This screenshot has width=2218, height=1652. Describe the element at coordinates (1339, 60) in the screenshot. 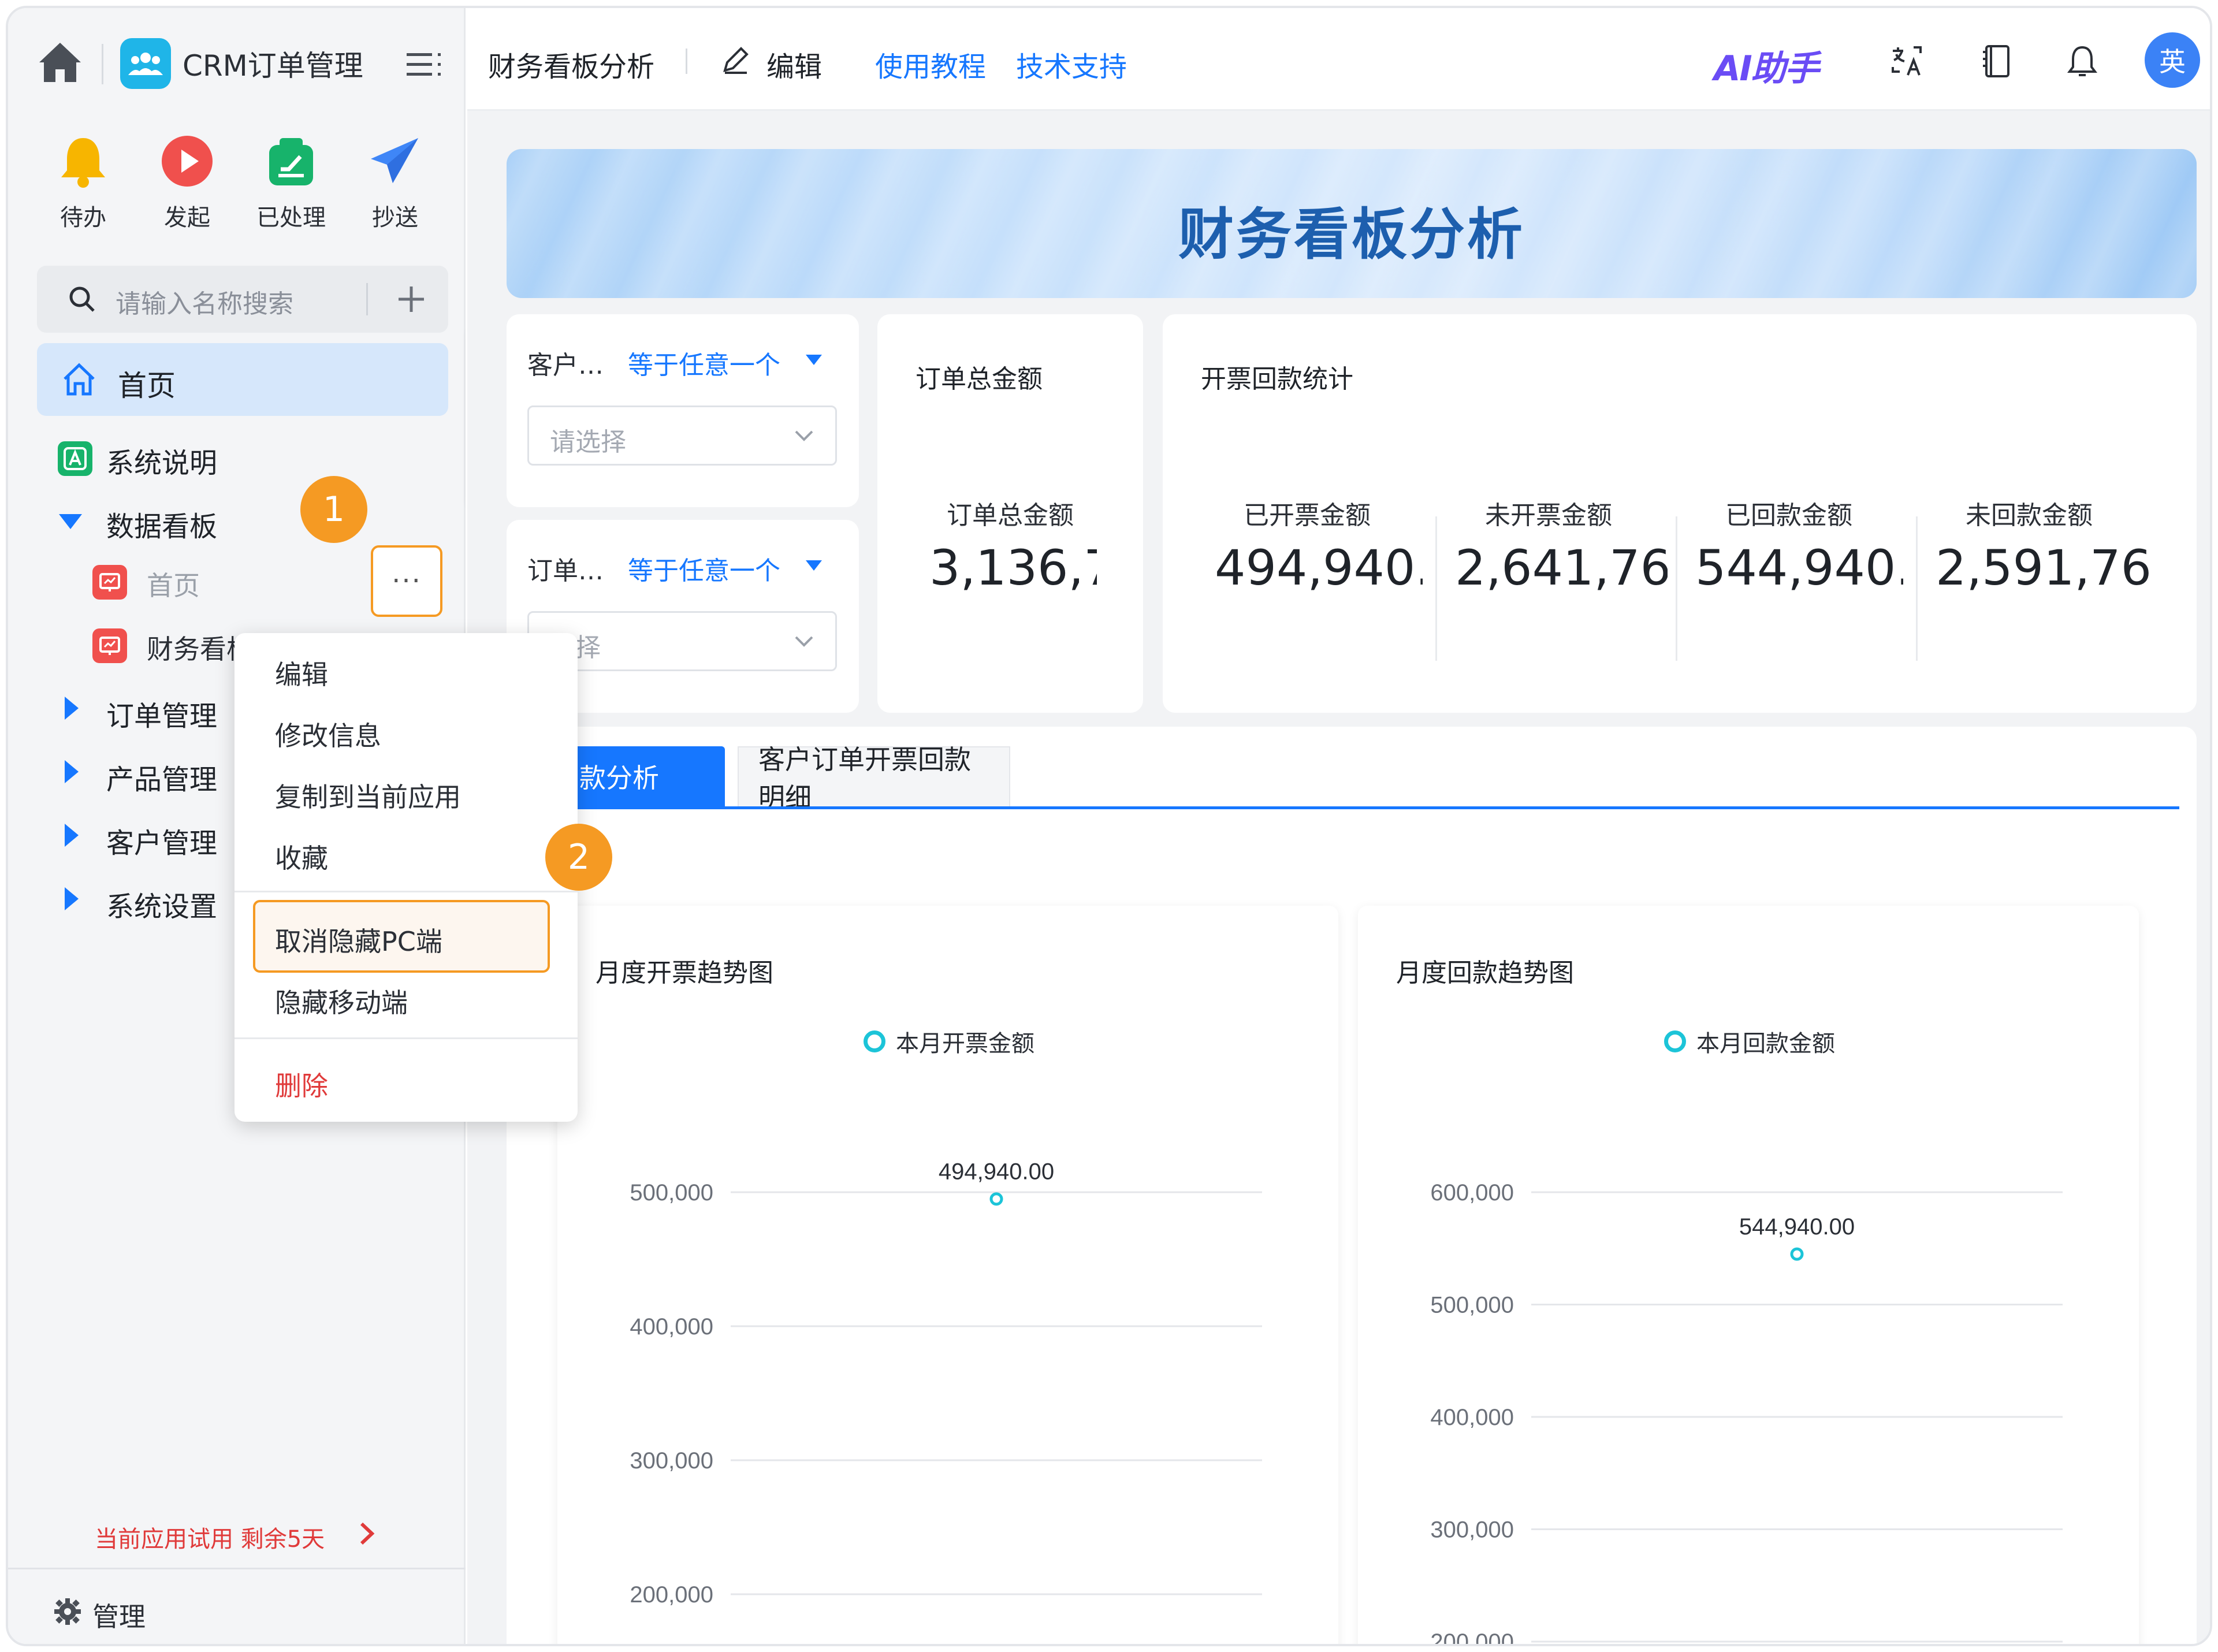

I see `top-header: 财务看板分析 编辑 使用教程 技术支持 AI助手 英` at that location.